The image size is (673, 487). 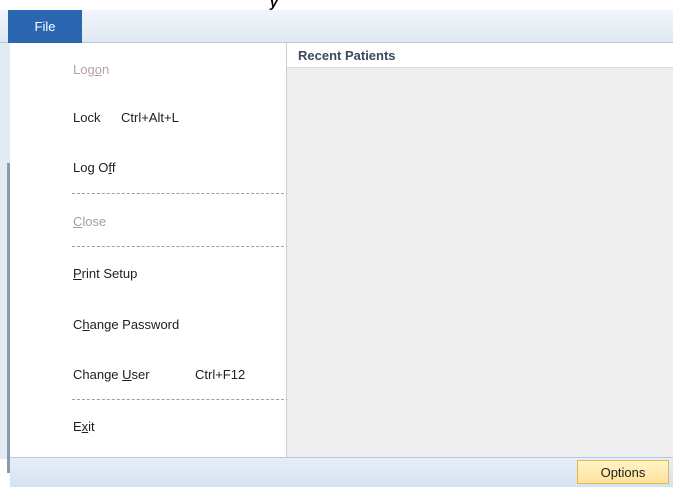 I want to click on menu-item-close: Close, so click(x=89, y=221).